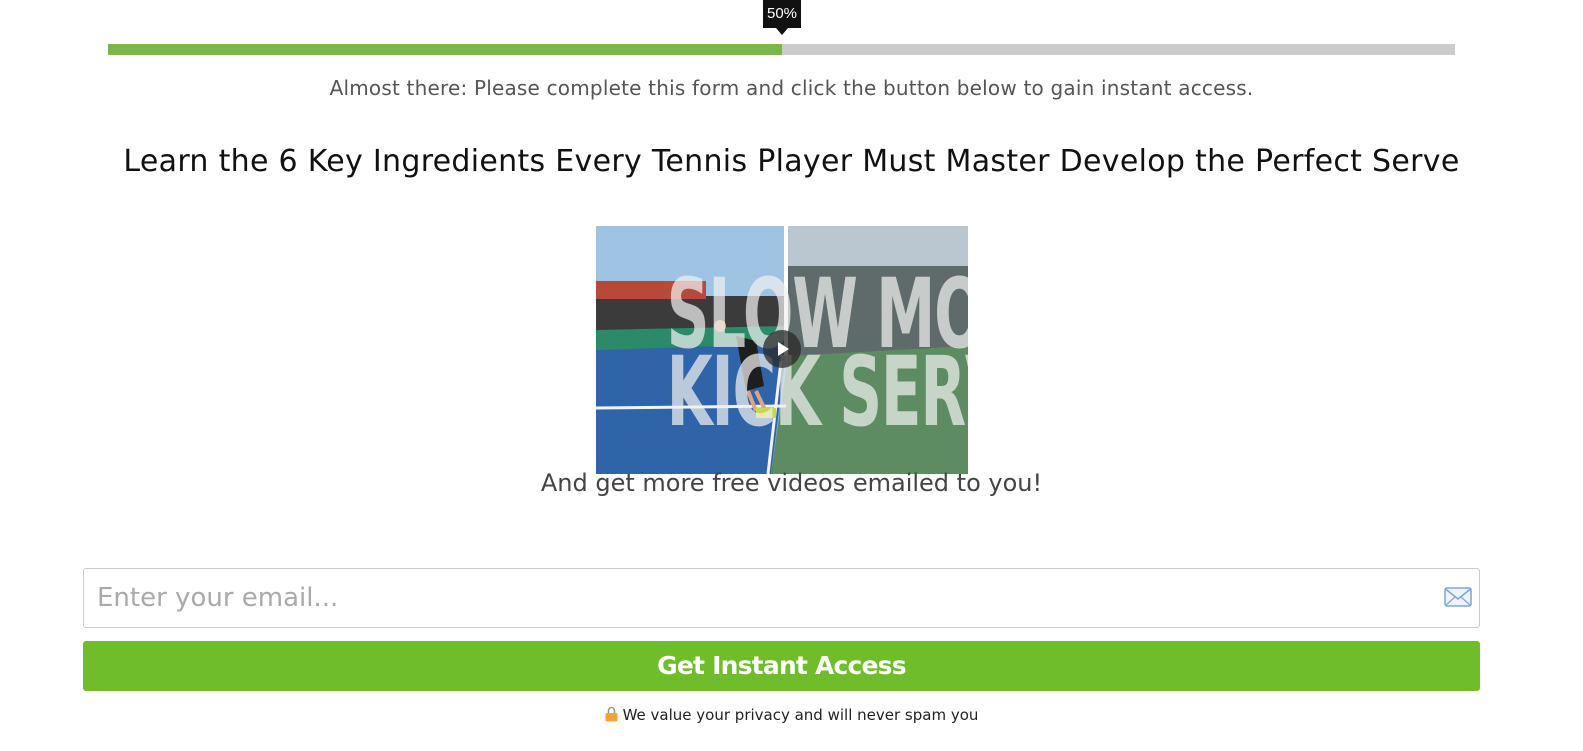 This screenshot has width=1583, height=751. What do you see at coordinates (782, 31) in the screenshot?
I see `tooltip-arrow` at bounding box center [782, 31].